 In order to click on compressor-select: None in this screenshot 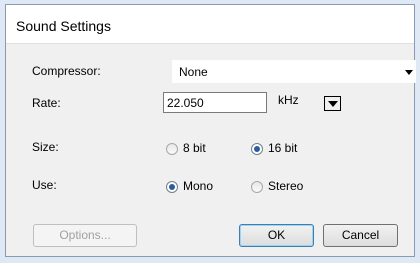, I will do `click(294, 71)`.